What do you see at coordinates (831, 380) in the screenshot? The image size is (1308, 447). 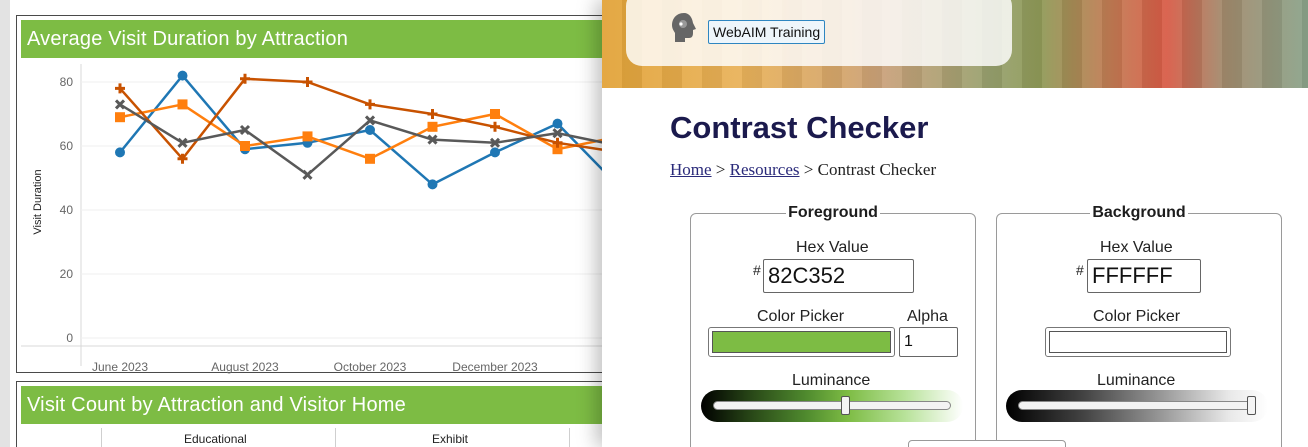 I see `foreground-luminance-label: Luminance` at bounding box center [831, 380].